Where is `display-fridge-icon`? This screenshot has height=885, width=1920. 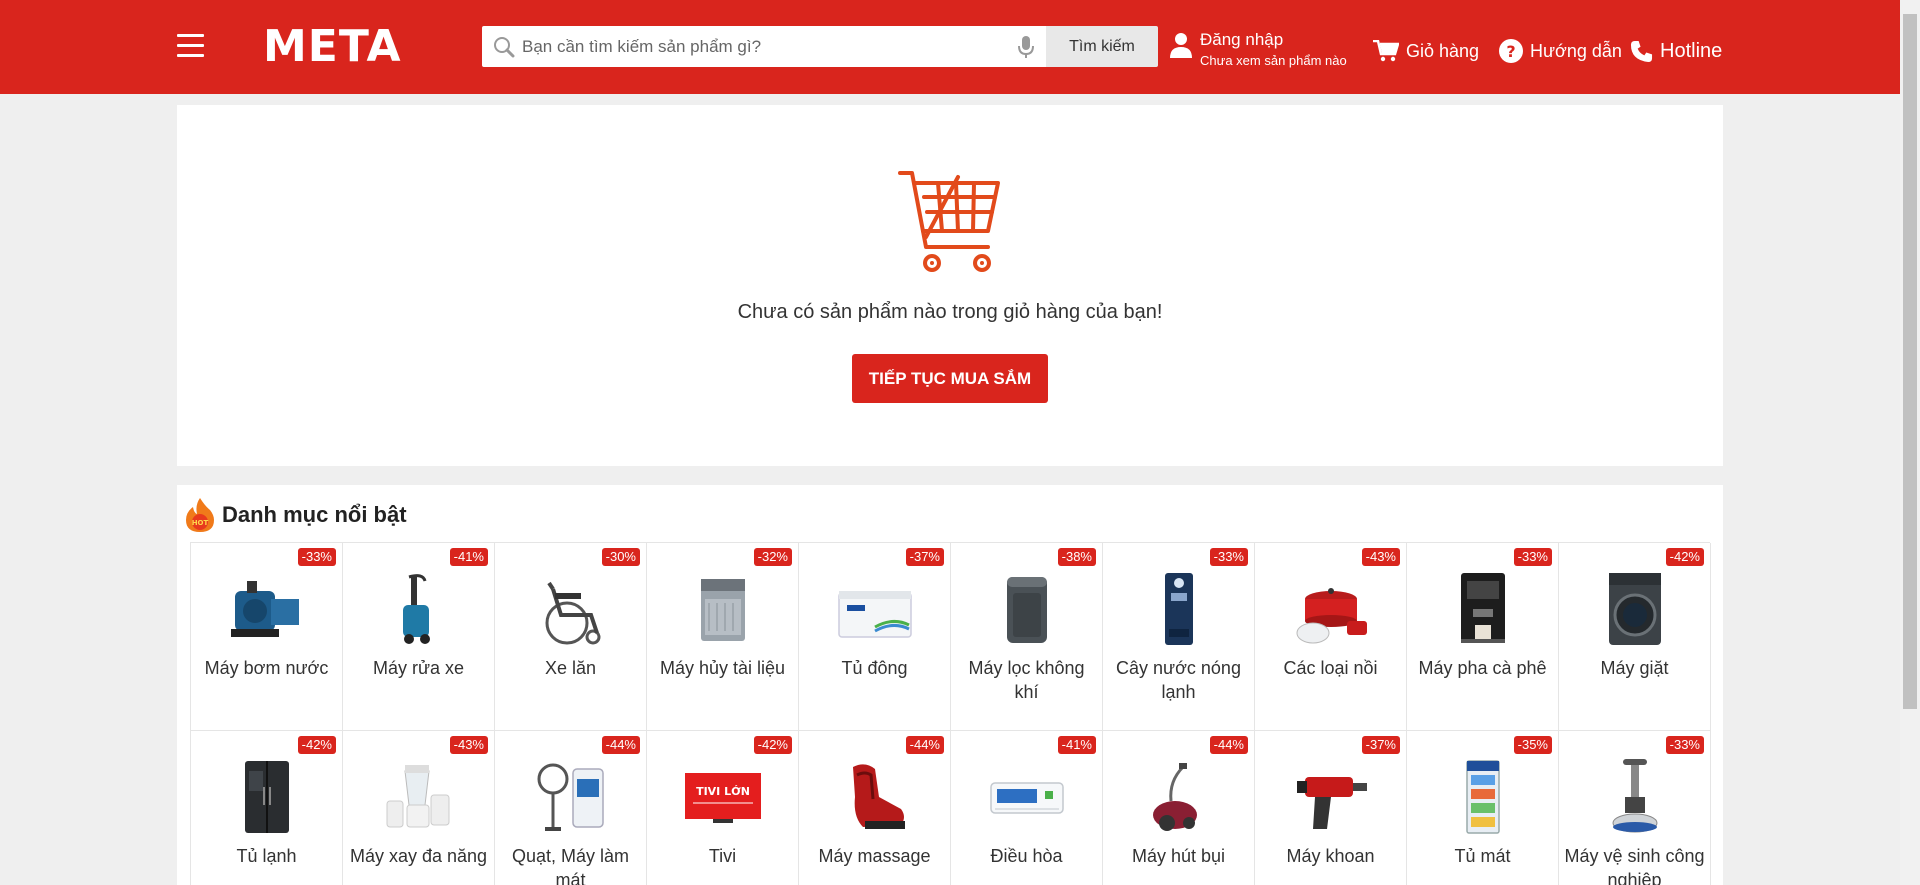 display-fridge-icon is located at coordinates (1483, 797).